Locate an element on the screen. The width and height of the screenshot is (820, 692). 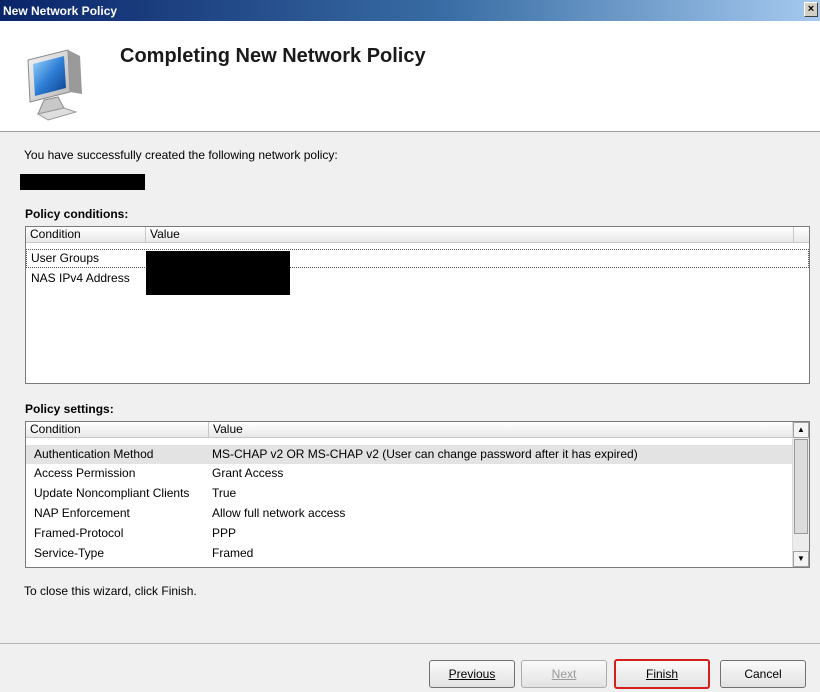
window-title: New Network Policy is located at coordinates (60, 10).